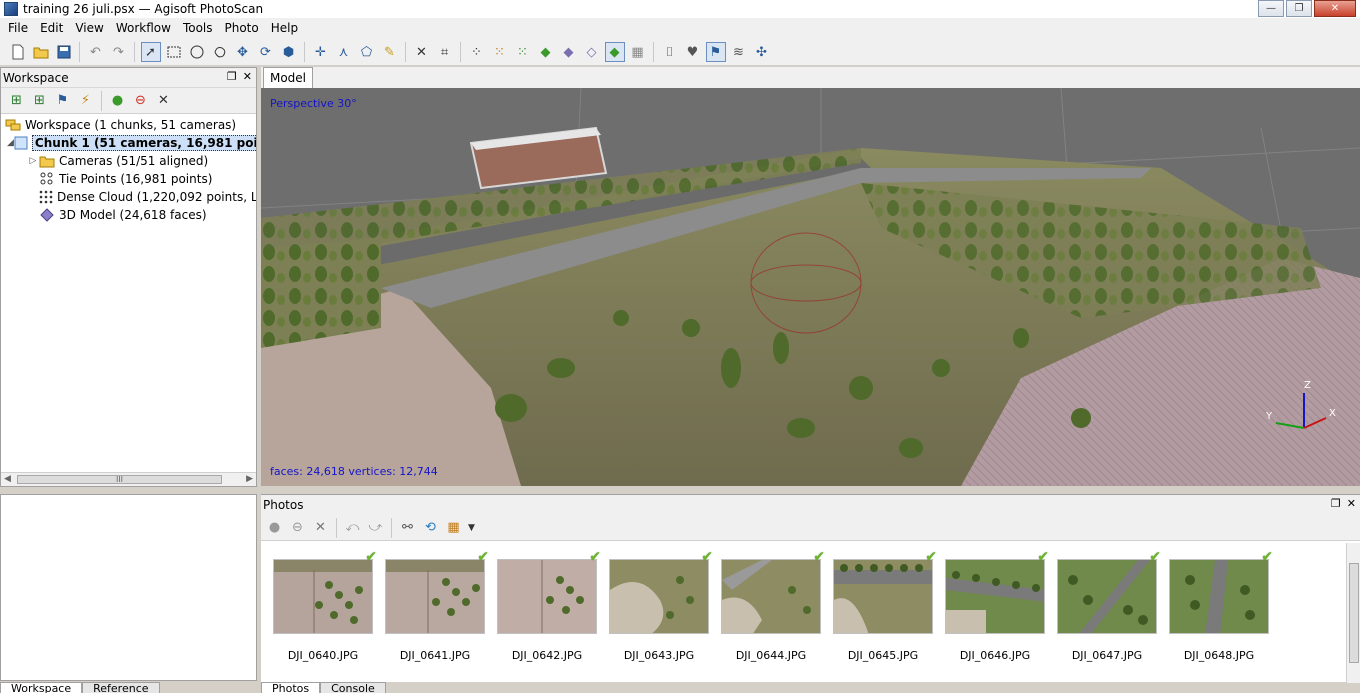 Image resolution: width=1360 pixels, height=693 pixels. Describe the element at coordinates (220, 52) in the screenshot. I see `free-select-icon` at that location.